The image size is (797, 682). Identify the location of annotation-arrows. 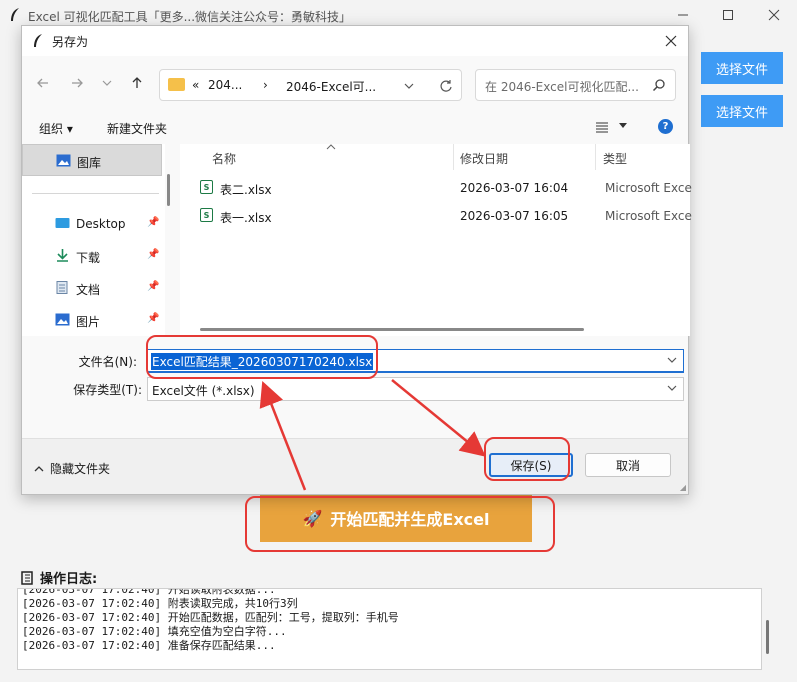
(372, 435).